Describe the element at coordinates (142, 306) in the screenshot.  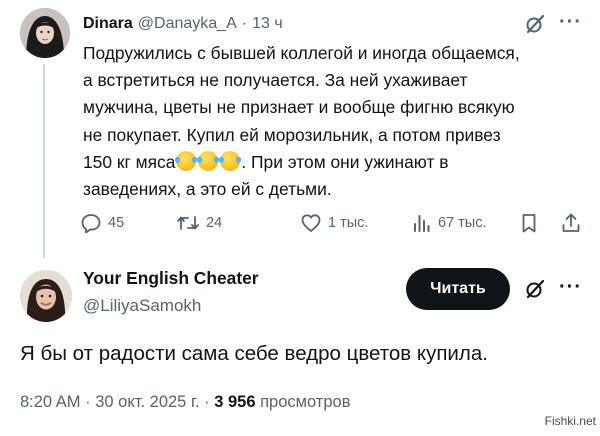
I see `author-handle: @LiliyaSamokh` at that location.